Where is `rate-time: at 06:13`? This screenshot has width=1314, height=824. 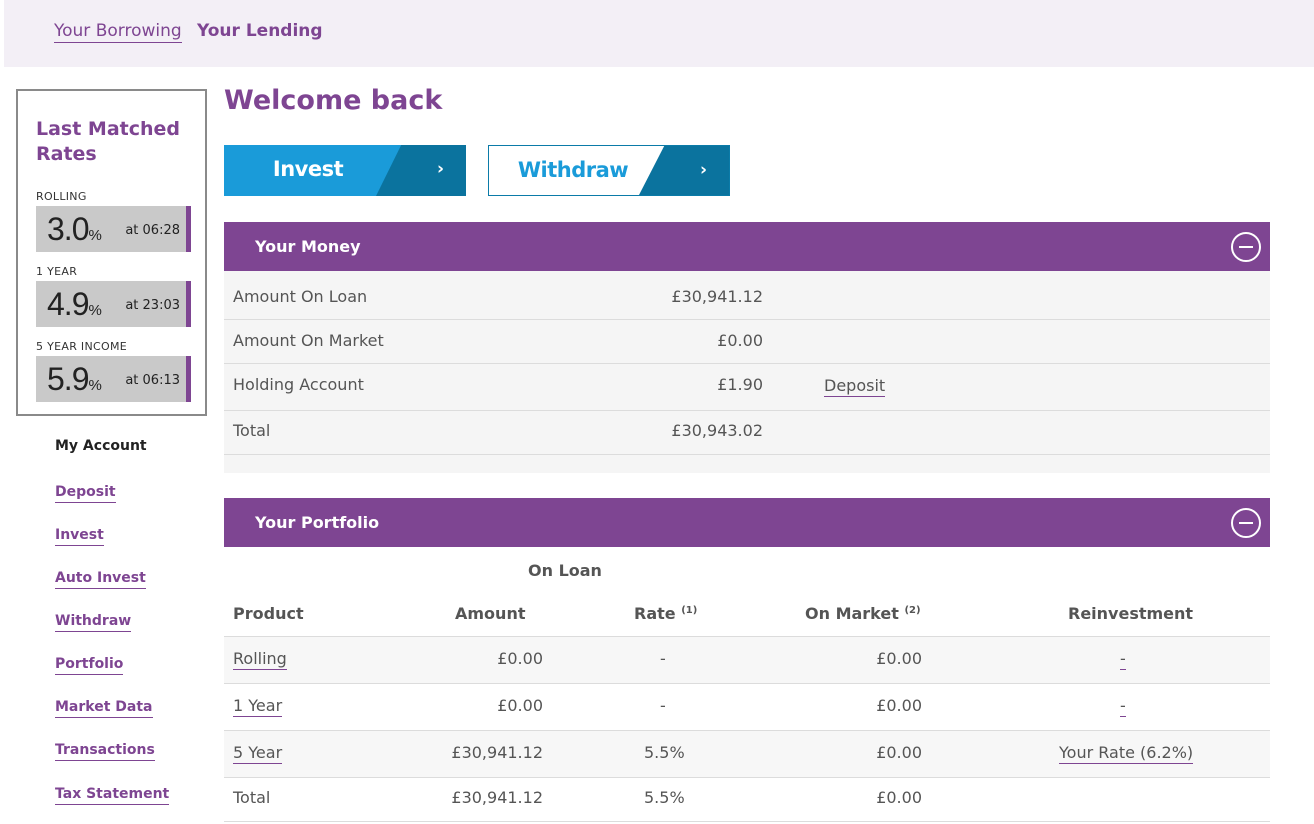 rate-time: at 06:13 is located at coordinates (152, 380).